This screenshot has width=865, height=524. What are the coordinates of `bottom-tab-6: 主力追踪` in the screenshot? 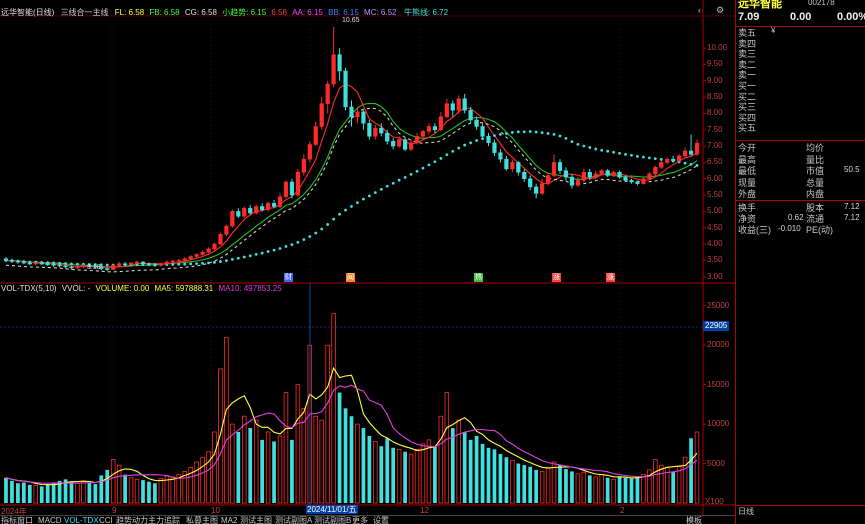 It's located at (164, 520).